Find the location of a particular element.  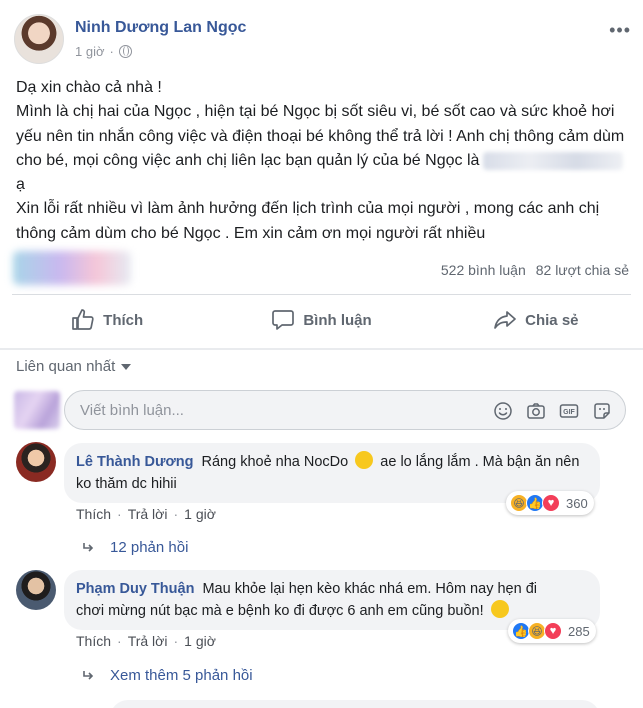

divider is located at coordinates (321, 294).